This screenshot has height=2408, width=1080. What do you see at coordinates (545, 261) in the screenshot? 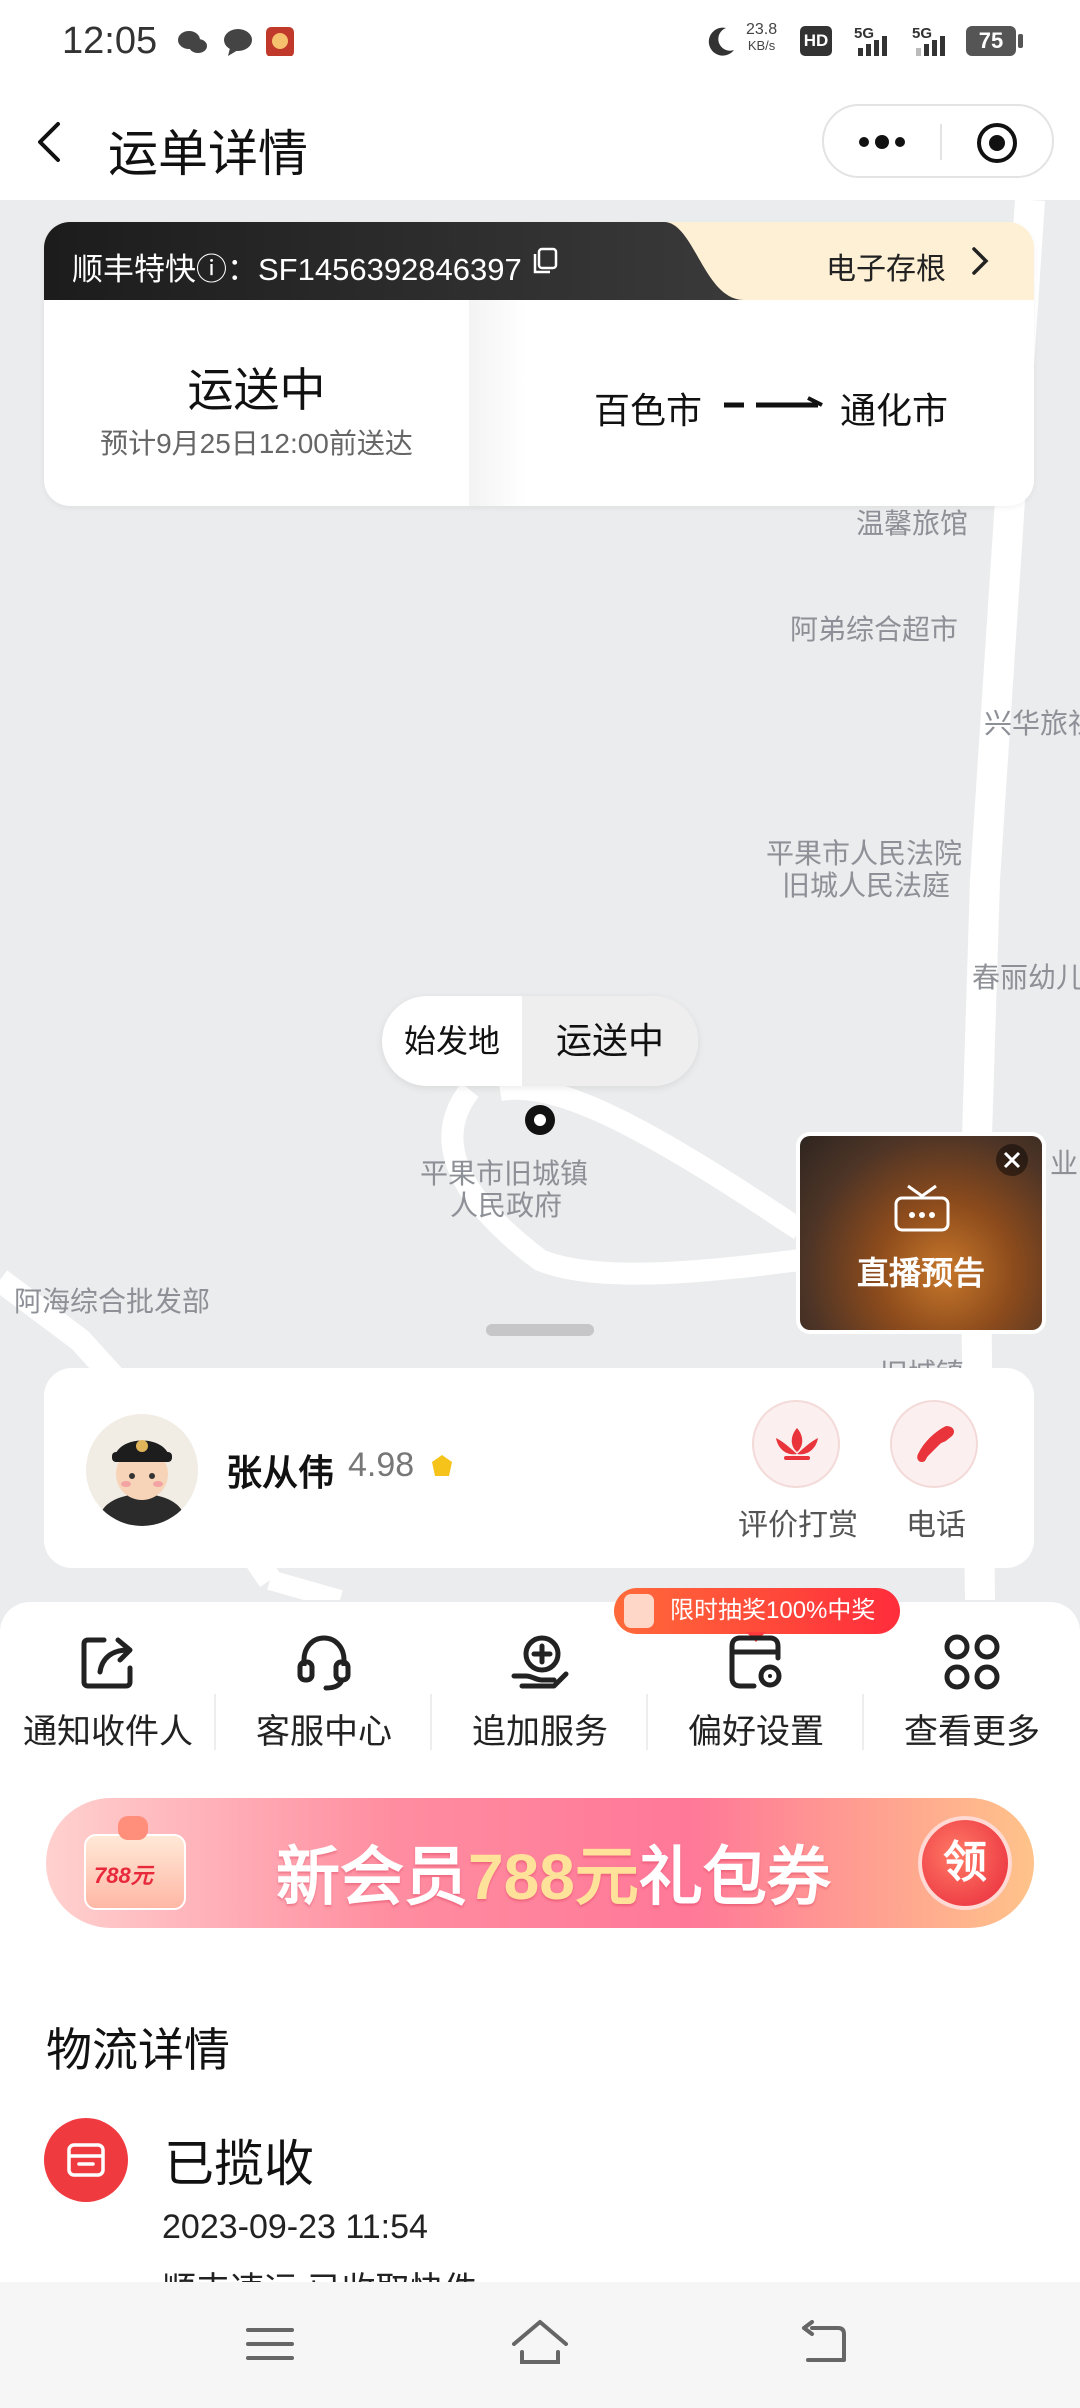
I see `copy-icon` at bounding box center [545, 261].